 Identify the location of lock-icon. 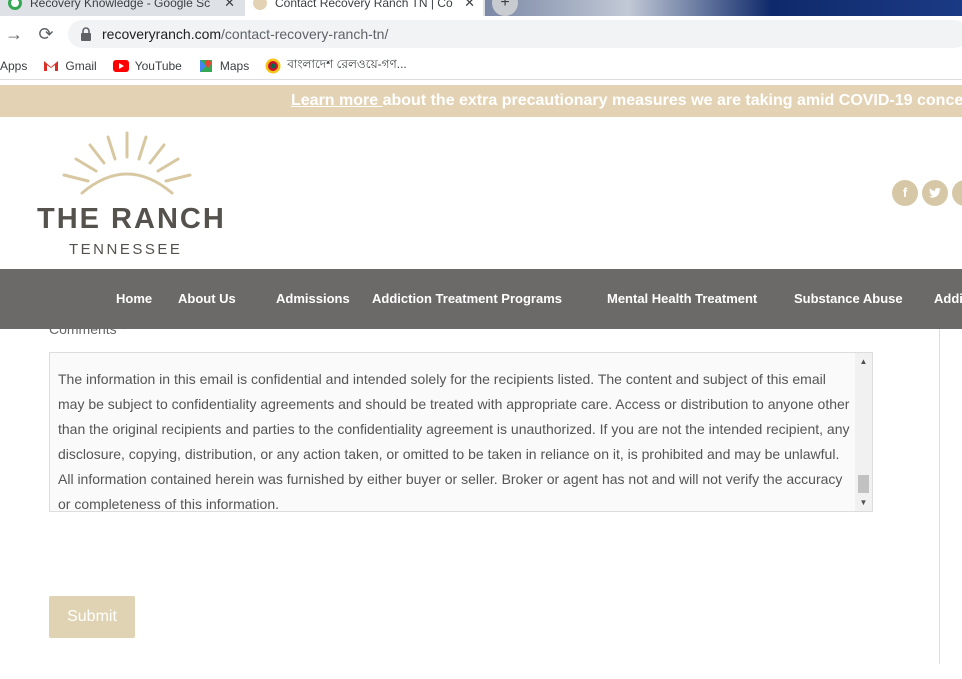
(86, 34).